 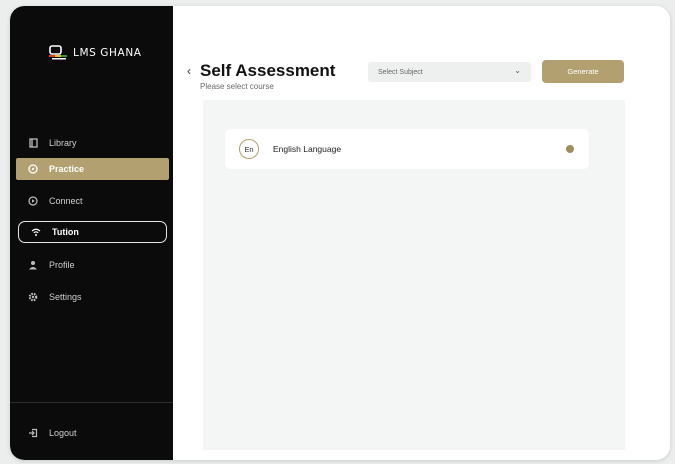 I want to click on chevron-down-icon: ⌄, so click(x=517, y=70).